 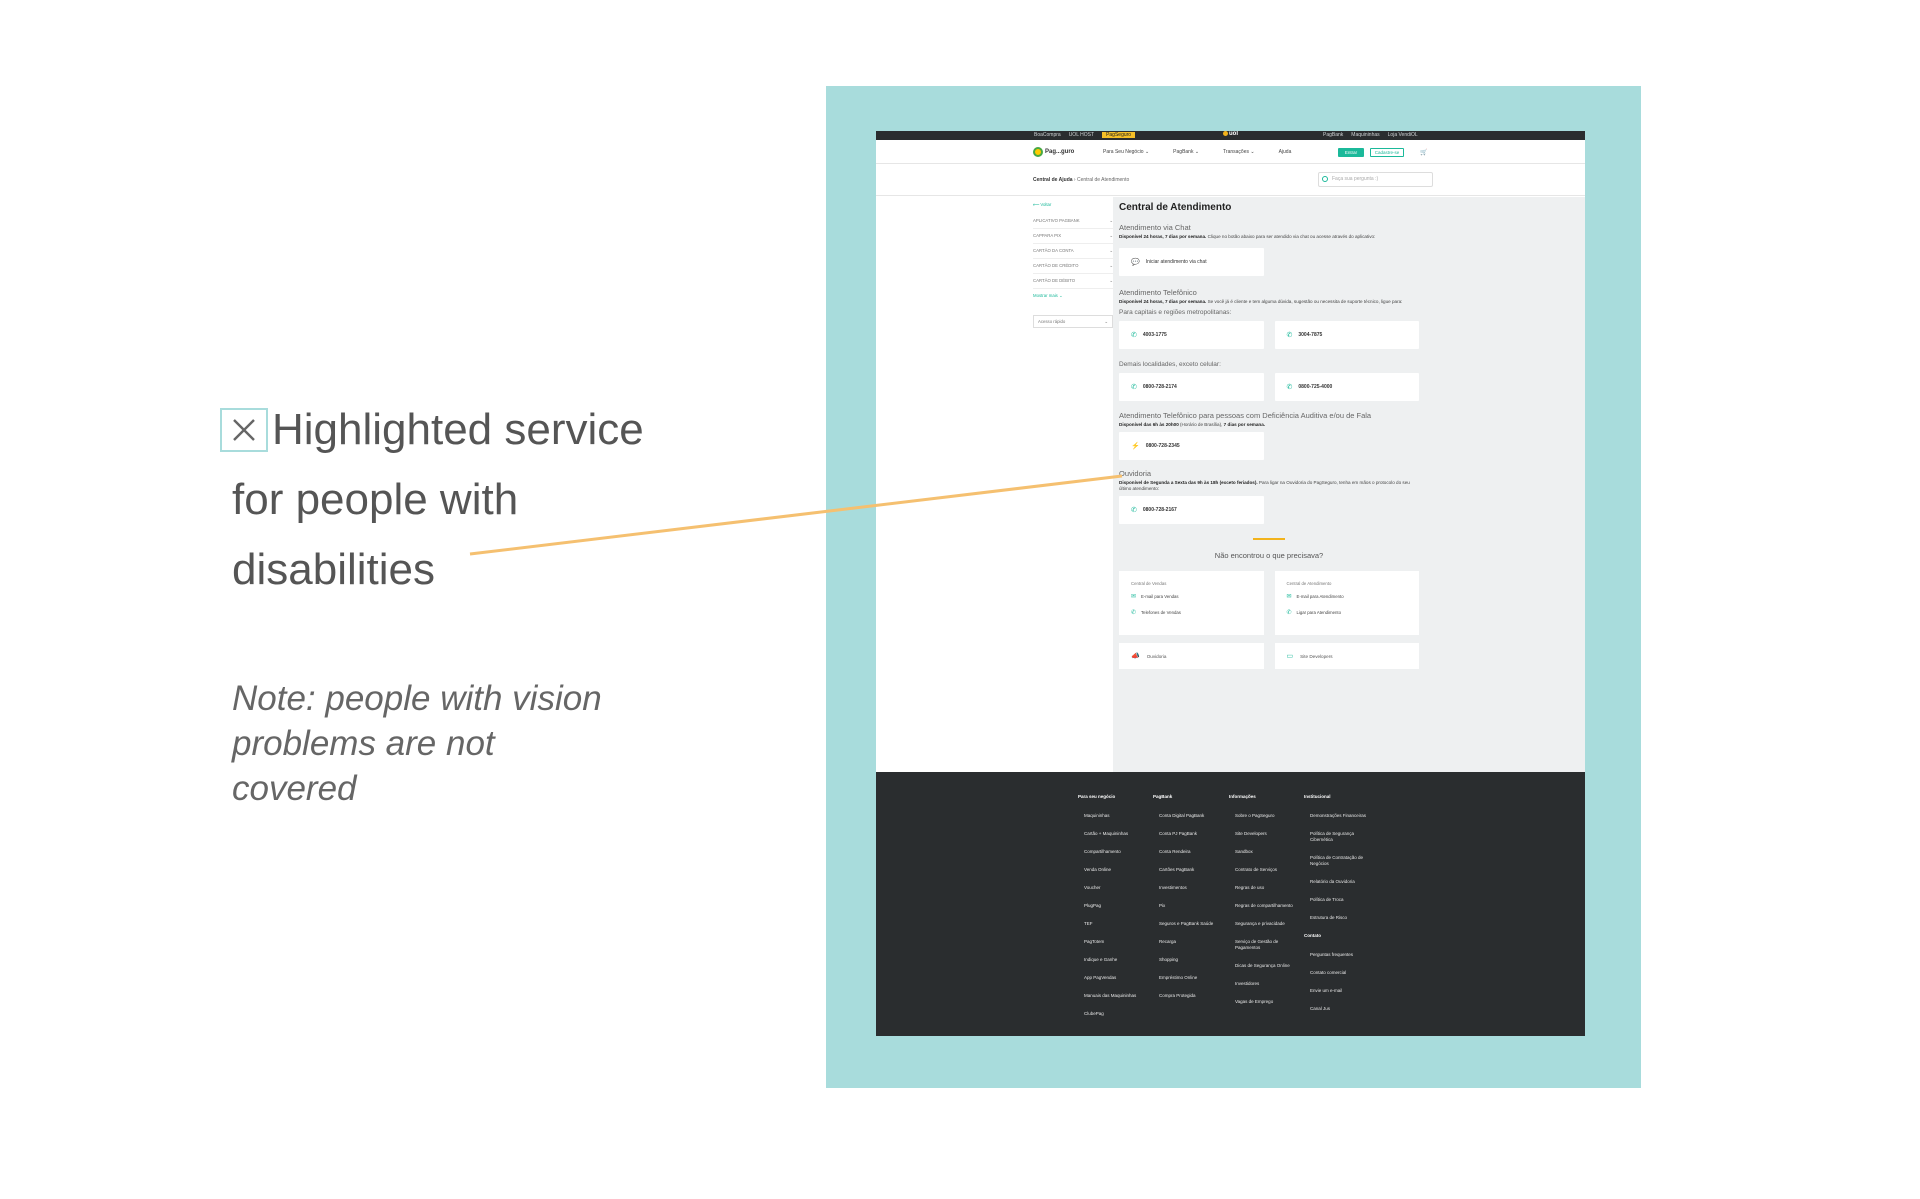 I want to click on footer-link: Seguros e PagBank Saúde, so click(x=1191, y=924).